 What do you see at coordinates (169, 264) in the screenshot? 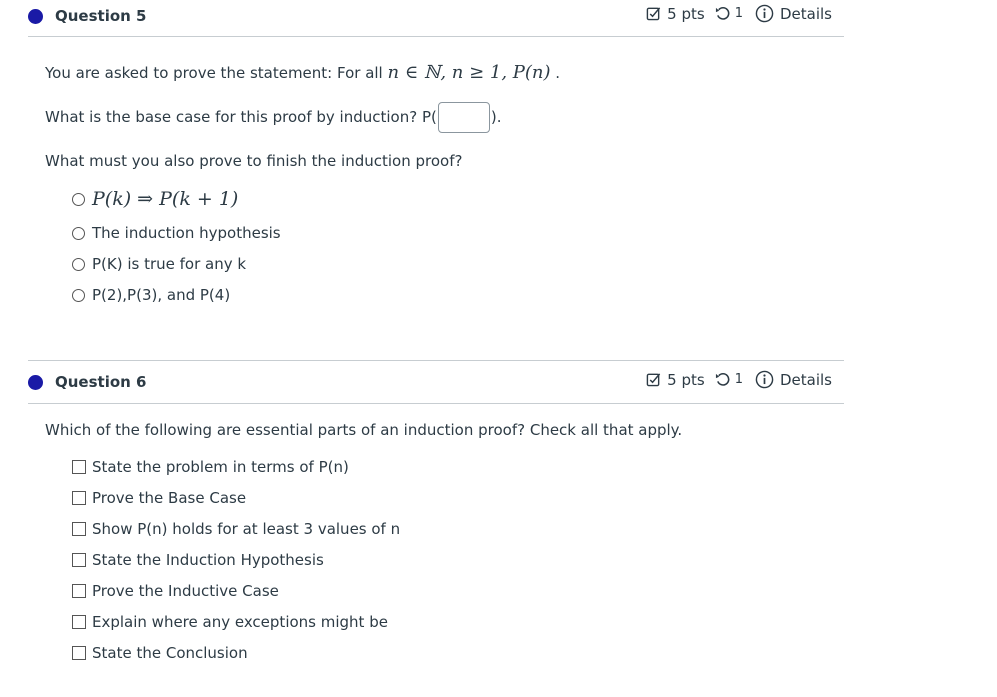
I see `option-label: P(K) is true for any k` at bounding box center [169, 264].